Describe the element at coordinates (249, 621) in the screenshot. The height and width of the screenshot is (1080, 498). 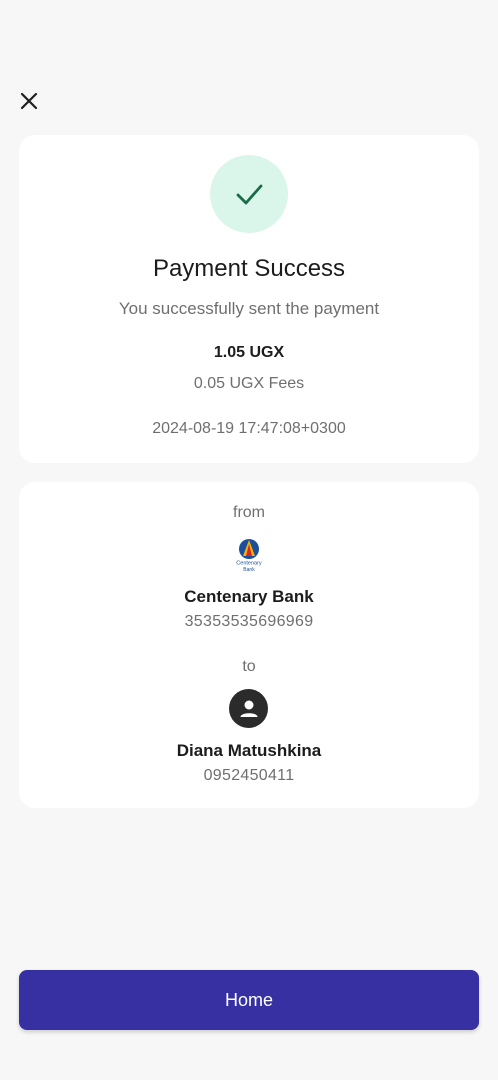
I see `bank-account-number: 35353535696969` at that location.